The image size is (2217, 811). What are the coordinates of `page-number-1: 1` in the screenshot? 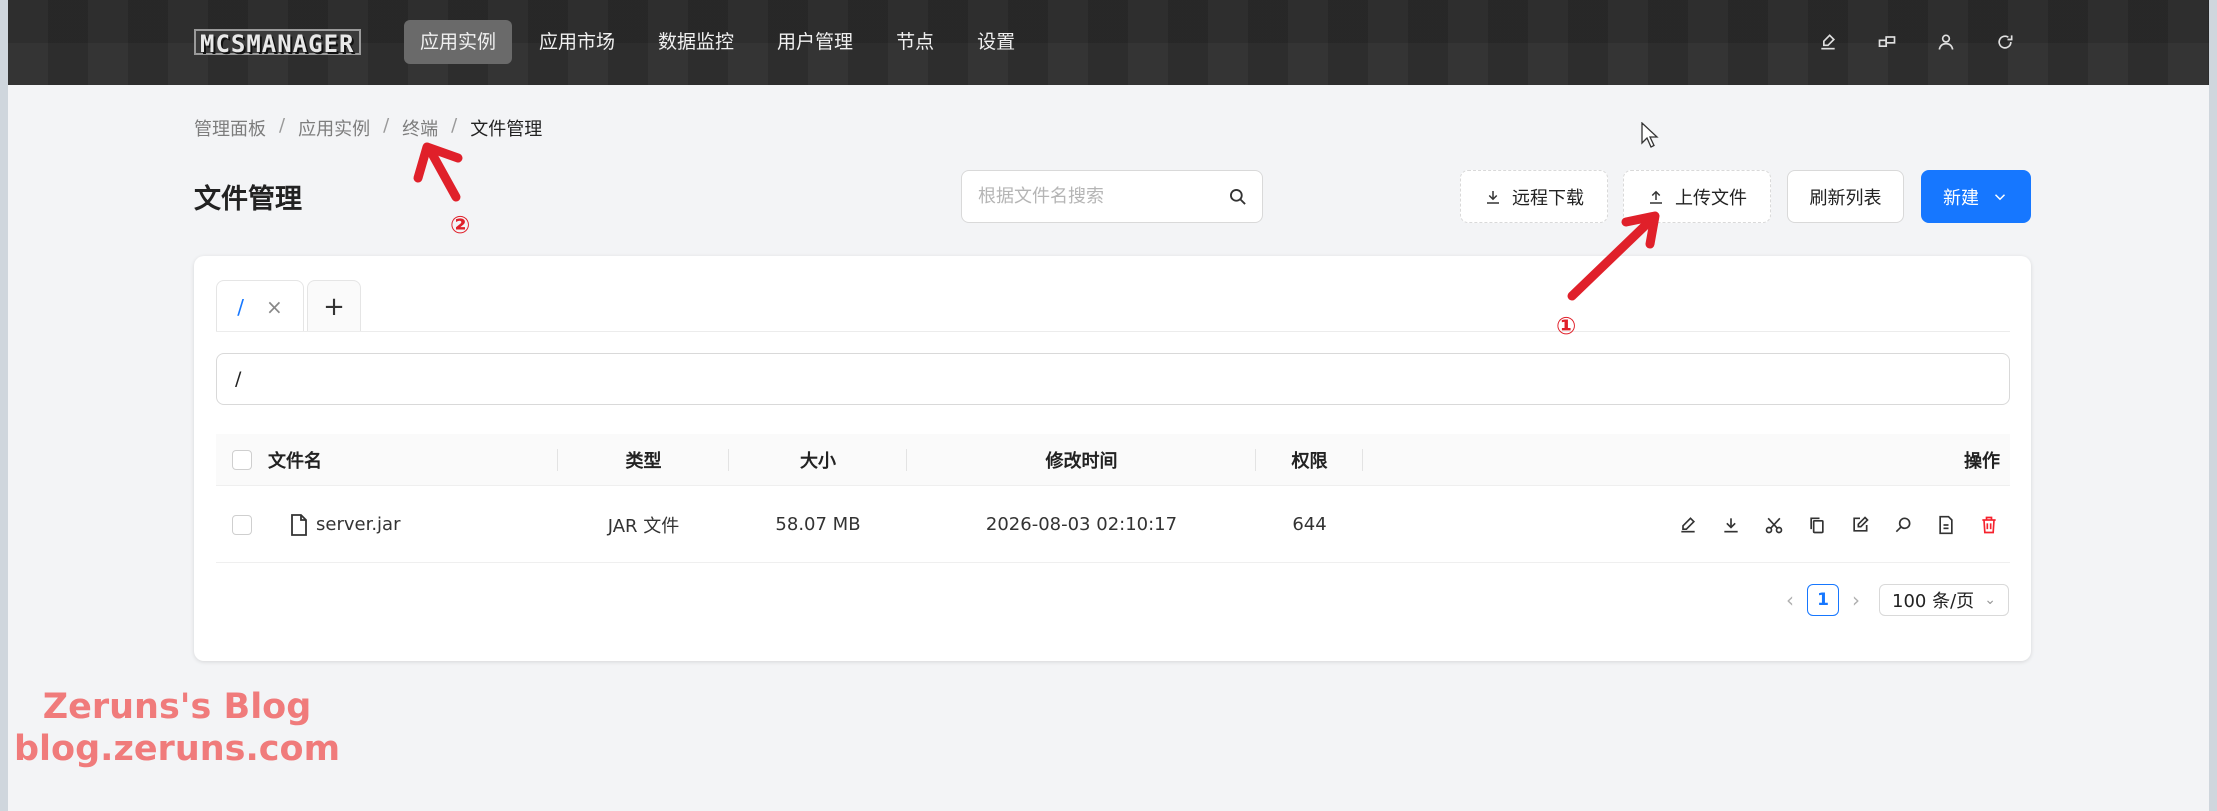 It's located at (1823, 600).